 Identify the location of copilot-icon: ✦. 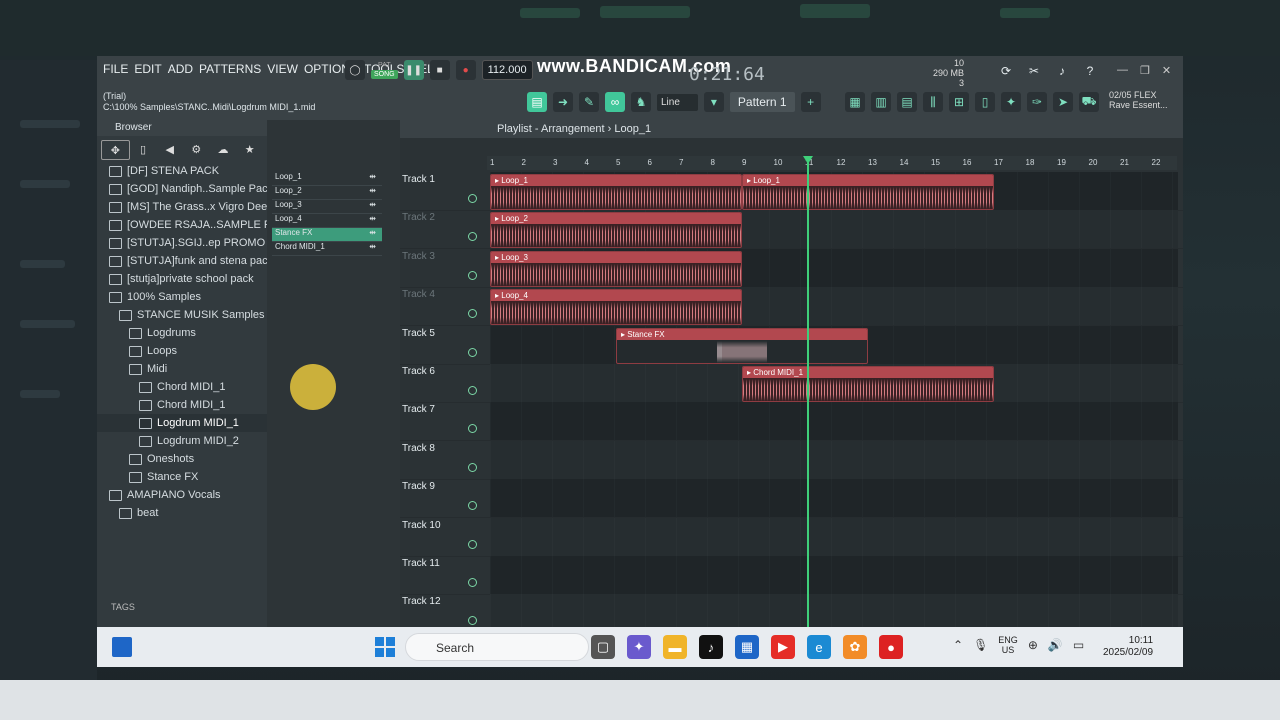
(639, 647).